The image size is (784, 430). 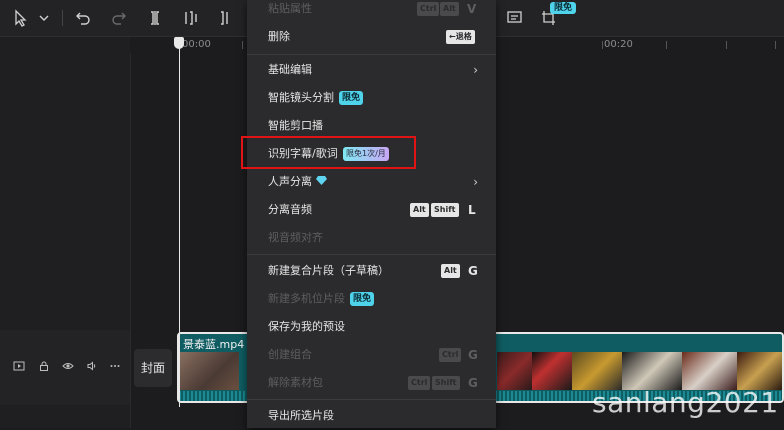 What do you see at coordinates (371, 416) in the screenshot?
I see `menu-item-export-selected: 导出所选片段` at bounding box center [371, 416].